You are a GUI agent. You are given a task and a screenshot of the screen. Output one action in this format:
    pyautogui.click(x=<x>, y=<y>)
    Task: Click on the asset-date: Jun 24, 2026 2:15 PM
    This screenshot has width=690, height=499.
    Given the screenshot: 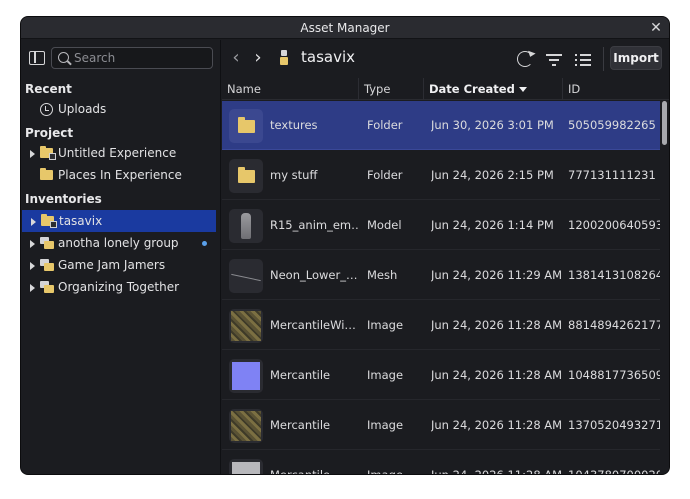 What is the action you would take?
    pyautogui.click(x=492, y=175)
    